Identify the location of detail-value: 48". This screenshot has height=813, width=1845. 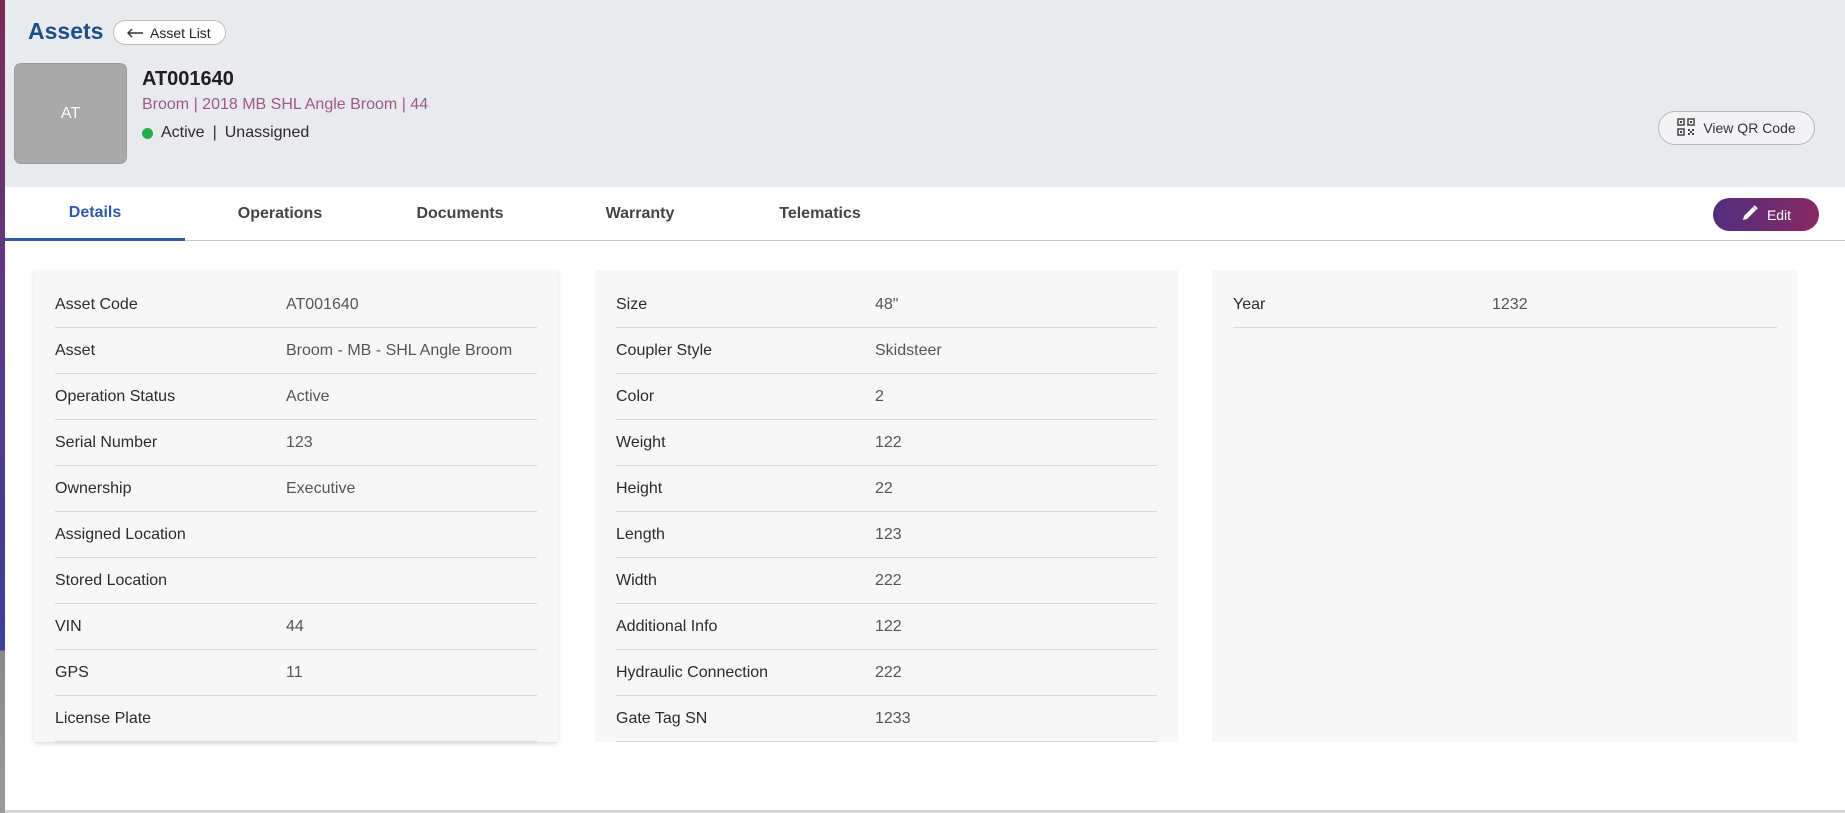
(887, 304).